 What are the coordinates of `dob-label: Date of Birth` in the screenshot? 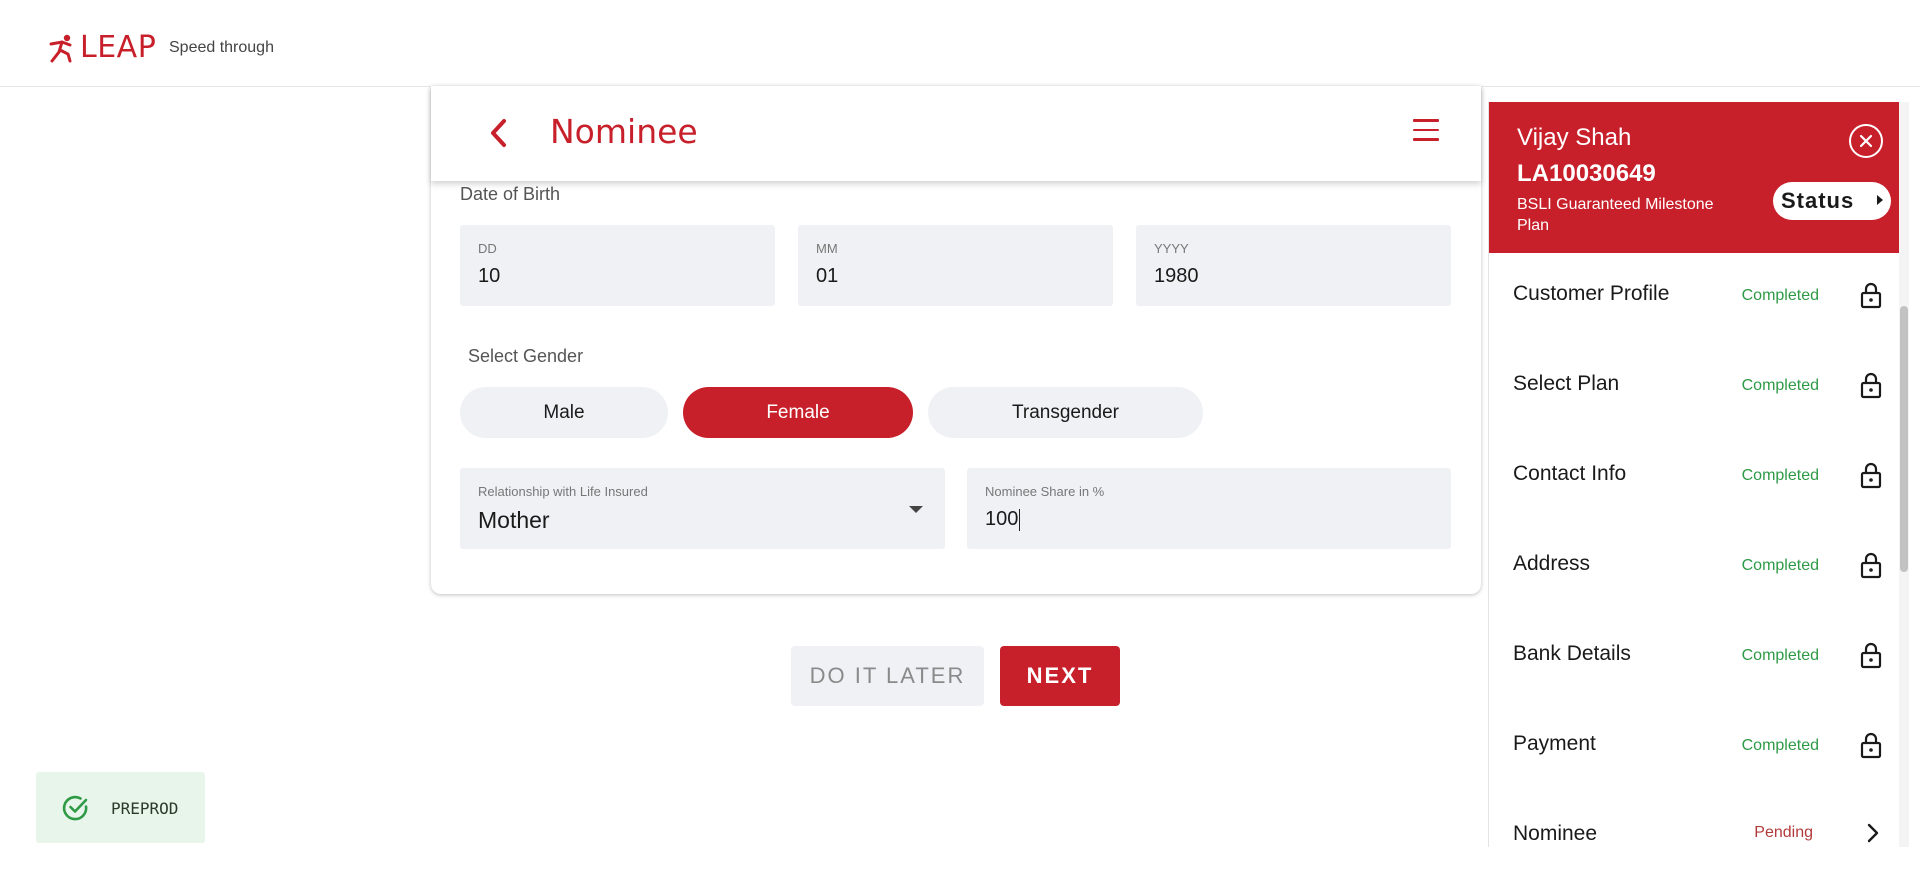 It's located at (510, 194).